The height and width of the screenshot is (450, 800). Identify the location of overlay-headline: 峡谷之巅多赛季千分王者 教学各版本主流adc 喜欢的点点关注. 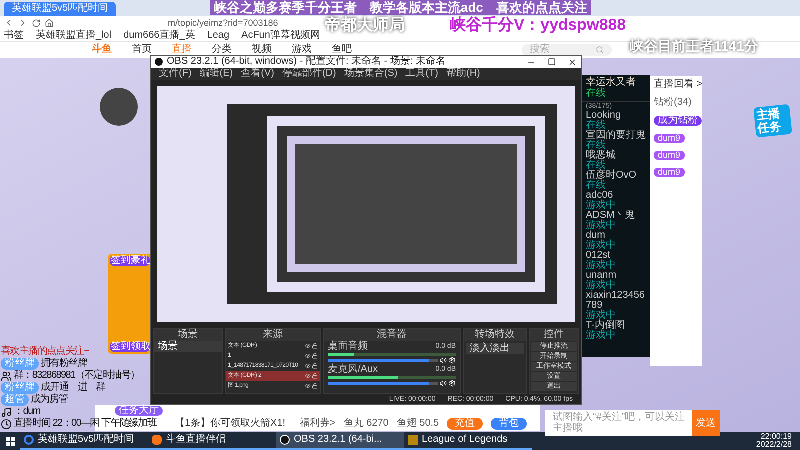
(401, 7).